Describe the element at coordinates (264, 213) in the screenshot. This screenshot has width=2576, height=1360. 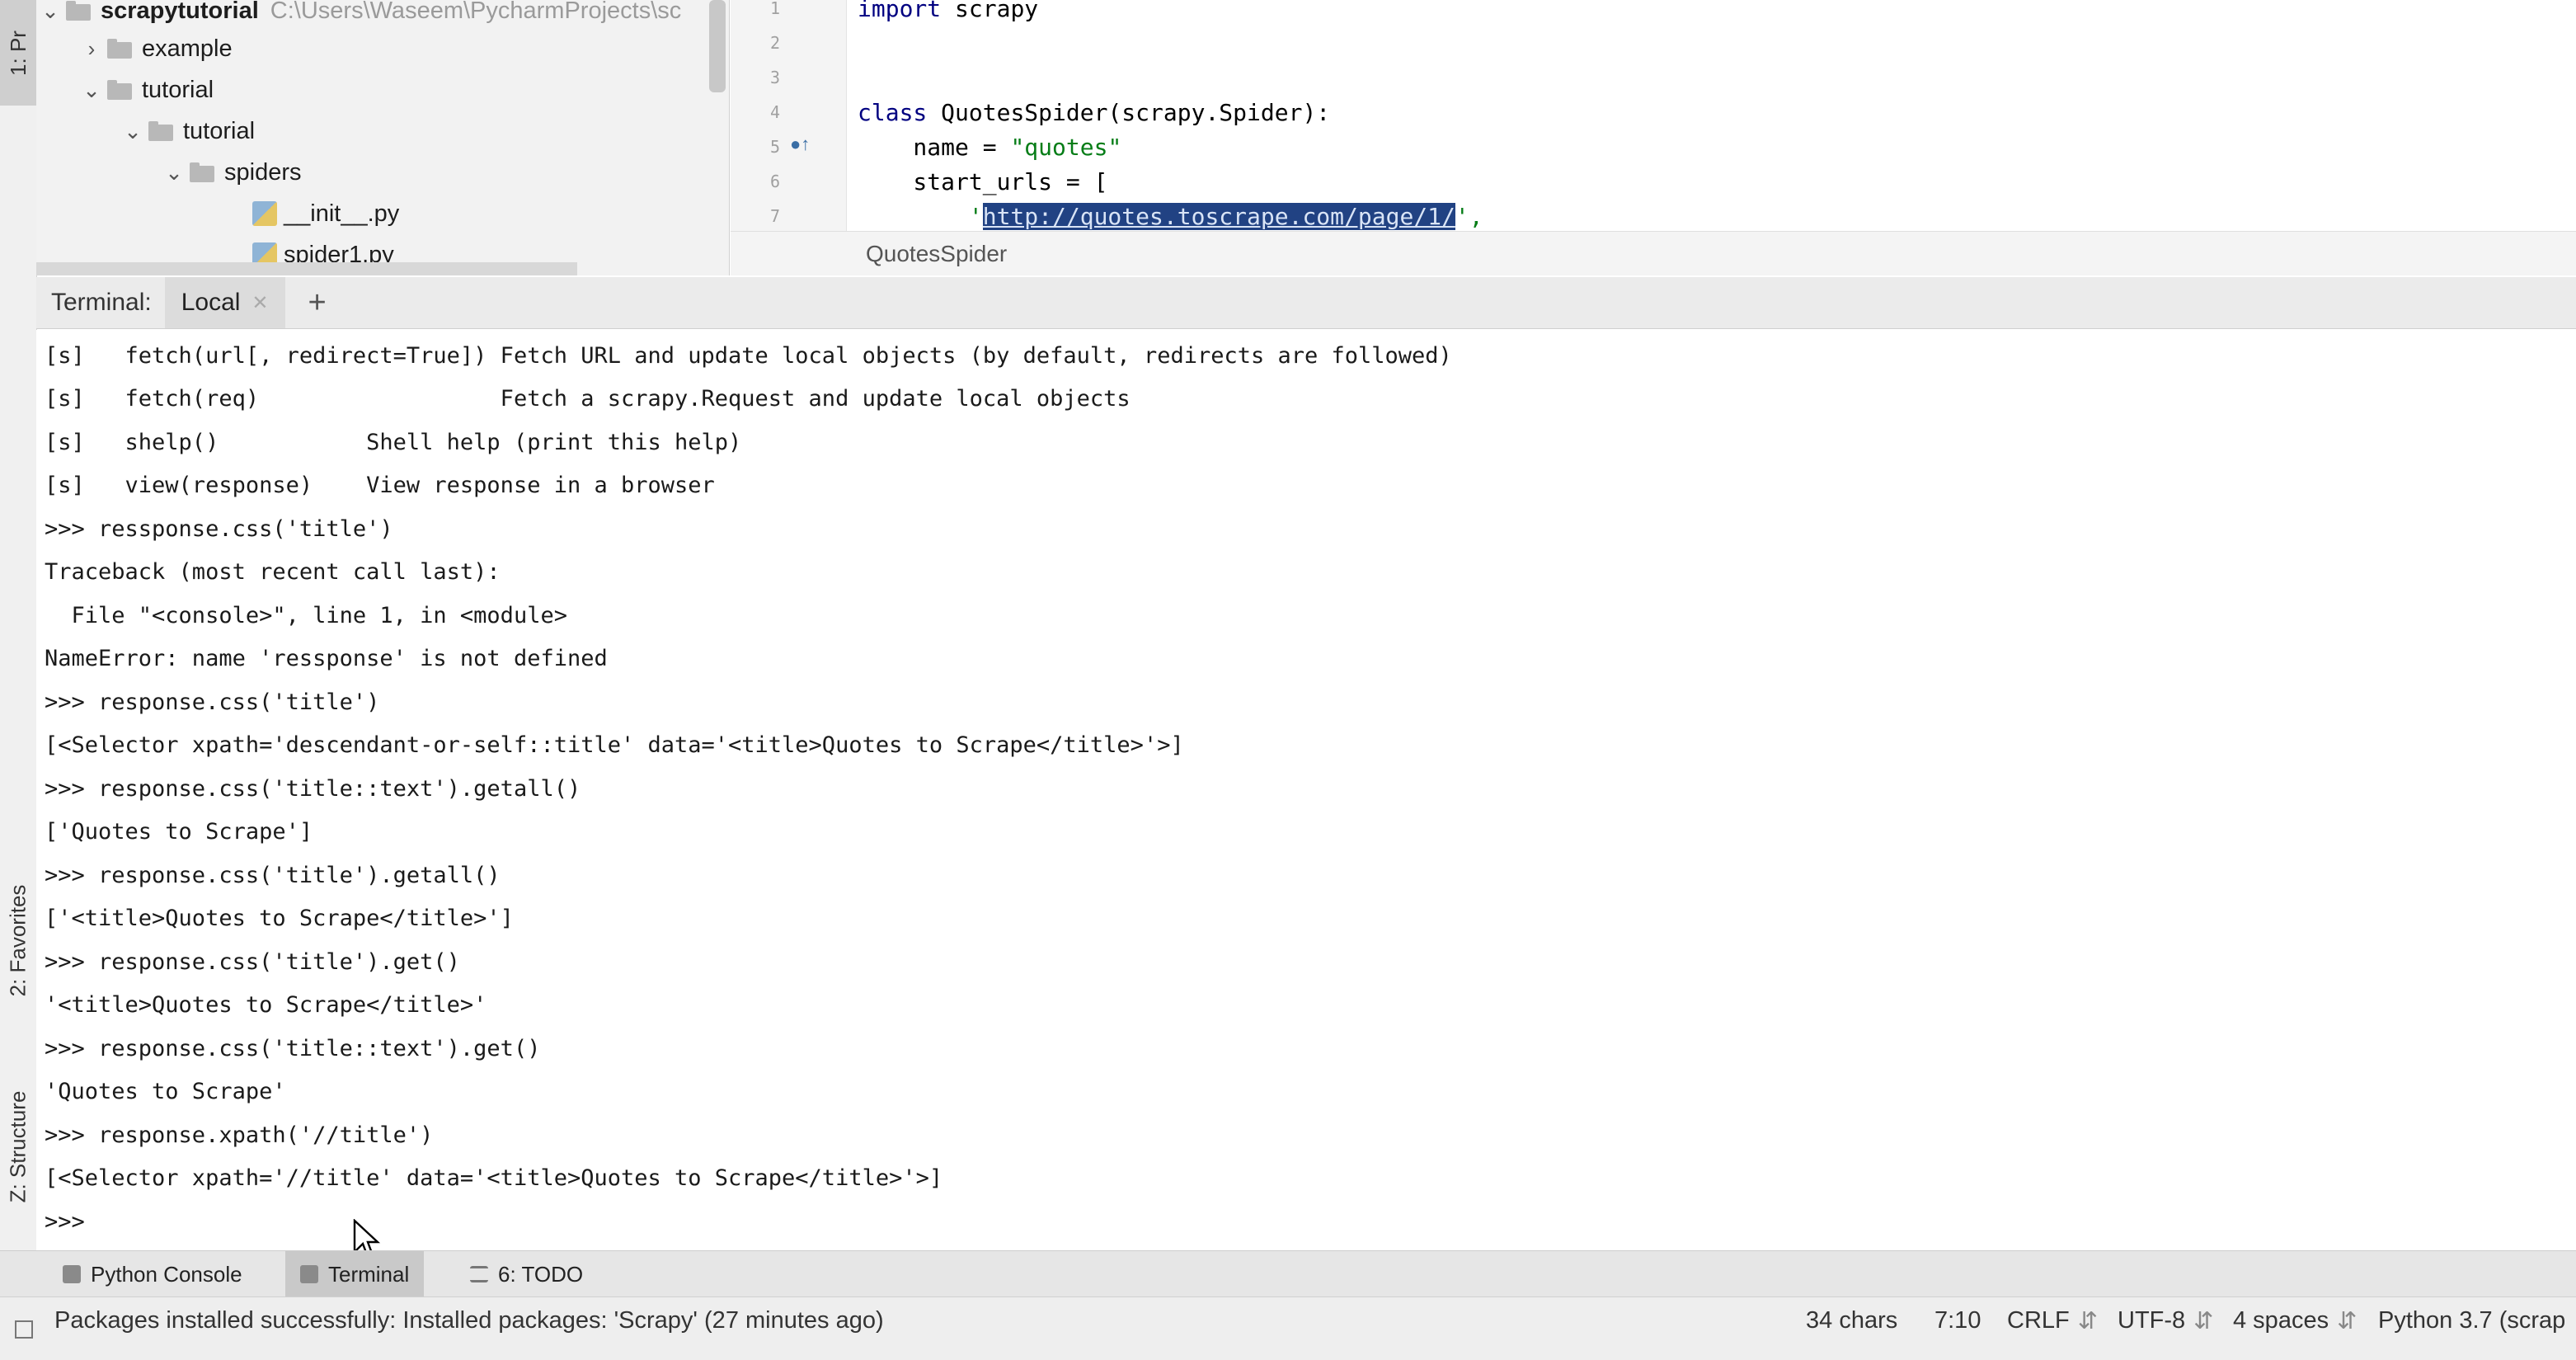
I see `python-file-icon` at that location.